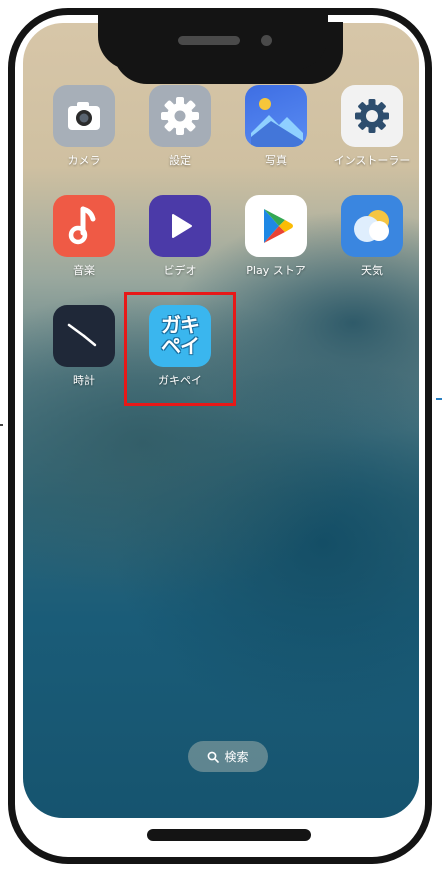  What do you see at coordinates (84, 270) in the screenshot?
I see `app-label: 音楽` at bounding box center [84, 270].